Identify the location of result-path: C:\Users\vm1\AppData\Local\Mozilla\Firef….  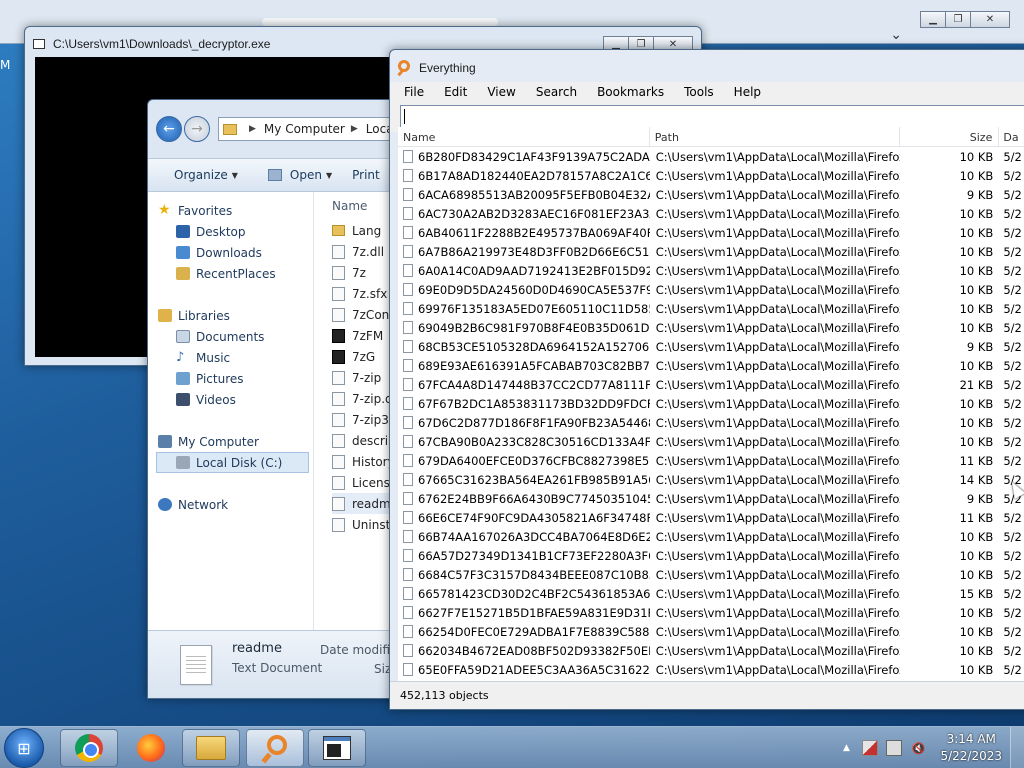
(777, 612).